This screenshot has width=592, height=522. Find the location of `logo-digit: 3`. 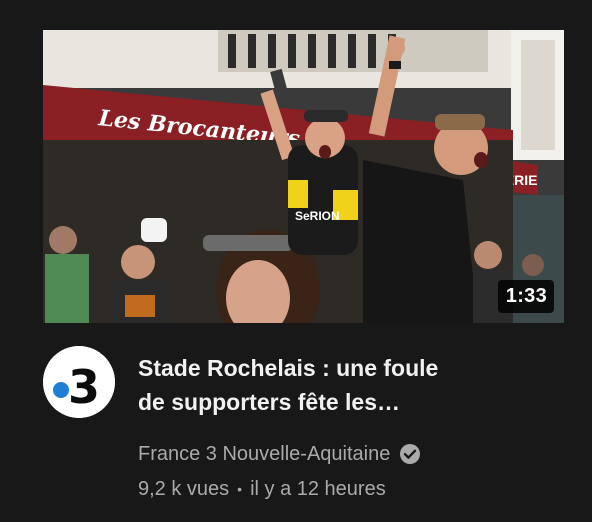

logo-digit: 3 is located at coordinates (84, 387).